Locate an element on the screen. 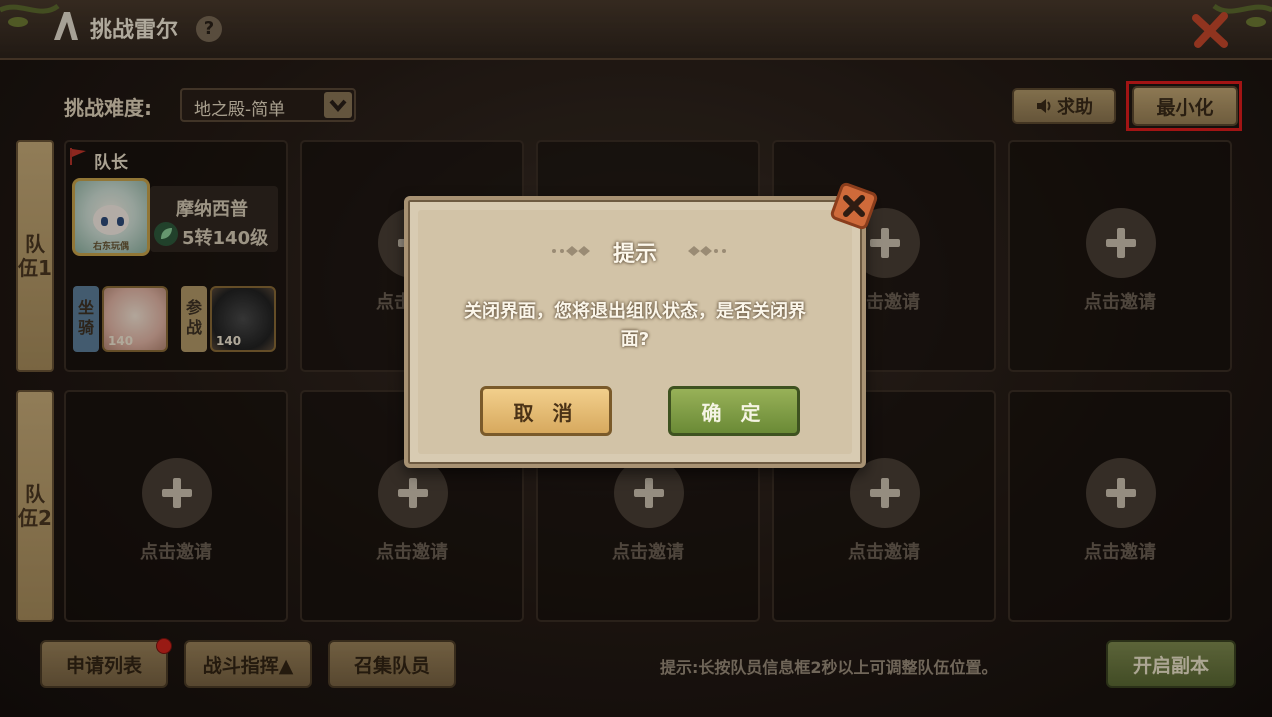  dialog-title: 提示 is located at coordinates (634, 254).